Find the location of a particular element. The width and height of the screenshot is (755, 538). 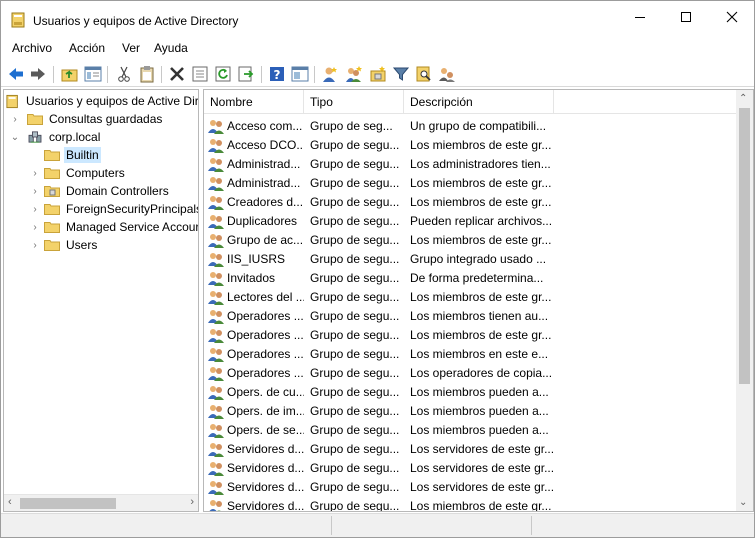

status-divider is located at coordinates (331, 525).